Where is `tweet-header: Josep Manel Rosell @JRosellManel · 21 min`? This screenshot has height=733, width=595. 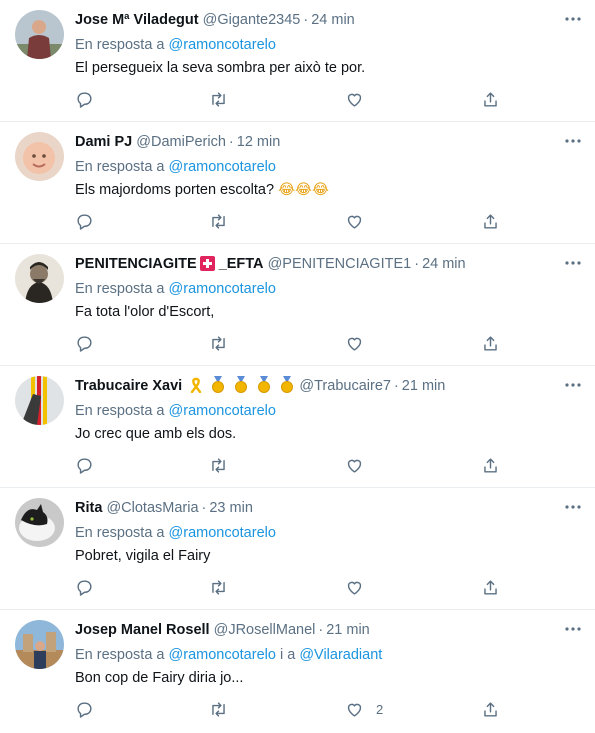 tweet-header: Josep Manel Rosell @JRosellManel · 21 min is located at coordinates (327, 630).